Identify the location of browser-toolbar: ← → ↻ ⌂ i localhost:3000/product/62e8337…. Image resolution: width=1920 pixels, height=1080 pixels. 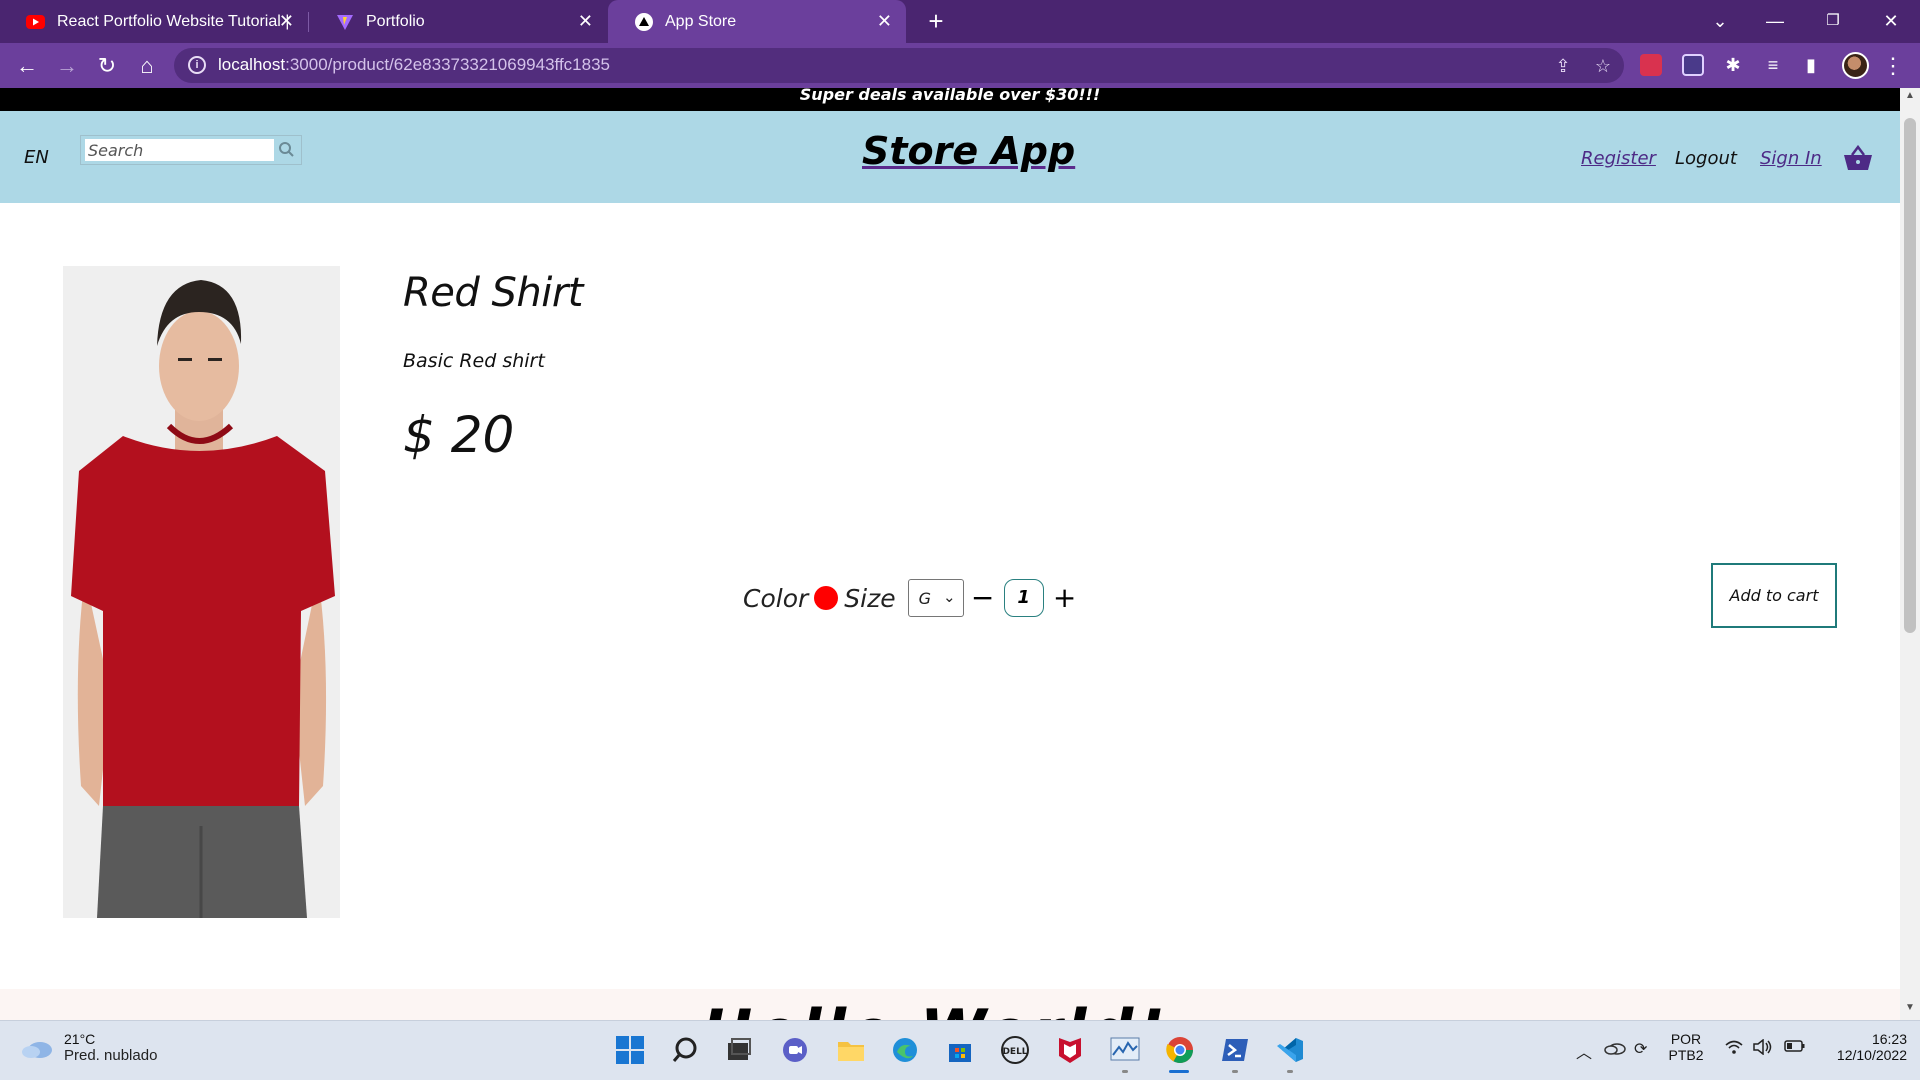
(960, 65).